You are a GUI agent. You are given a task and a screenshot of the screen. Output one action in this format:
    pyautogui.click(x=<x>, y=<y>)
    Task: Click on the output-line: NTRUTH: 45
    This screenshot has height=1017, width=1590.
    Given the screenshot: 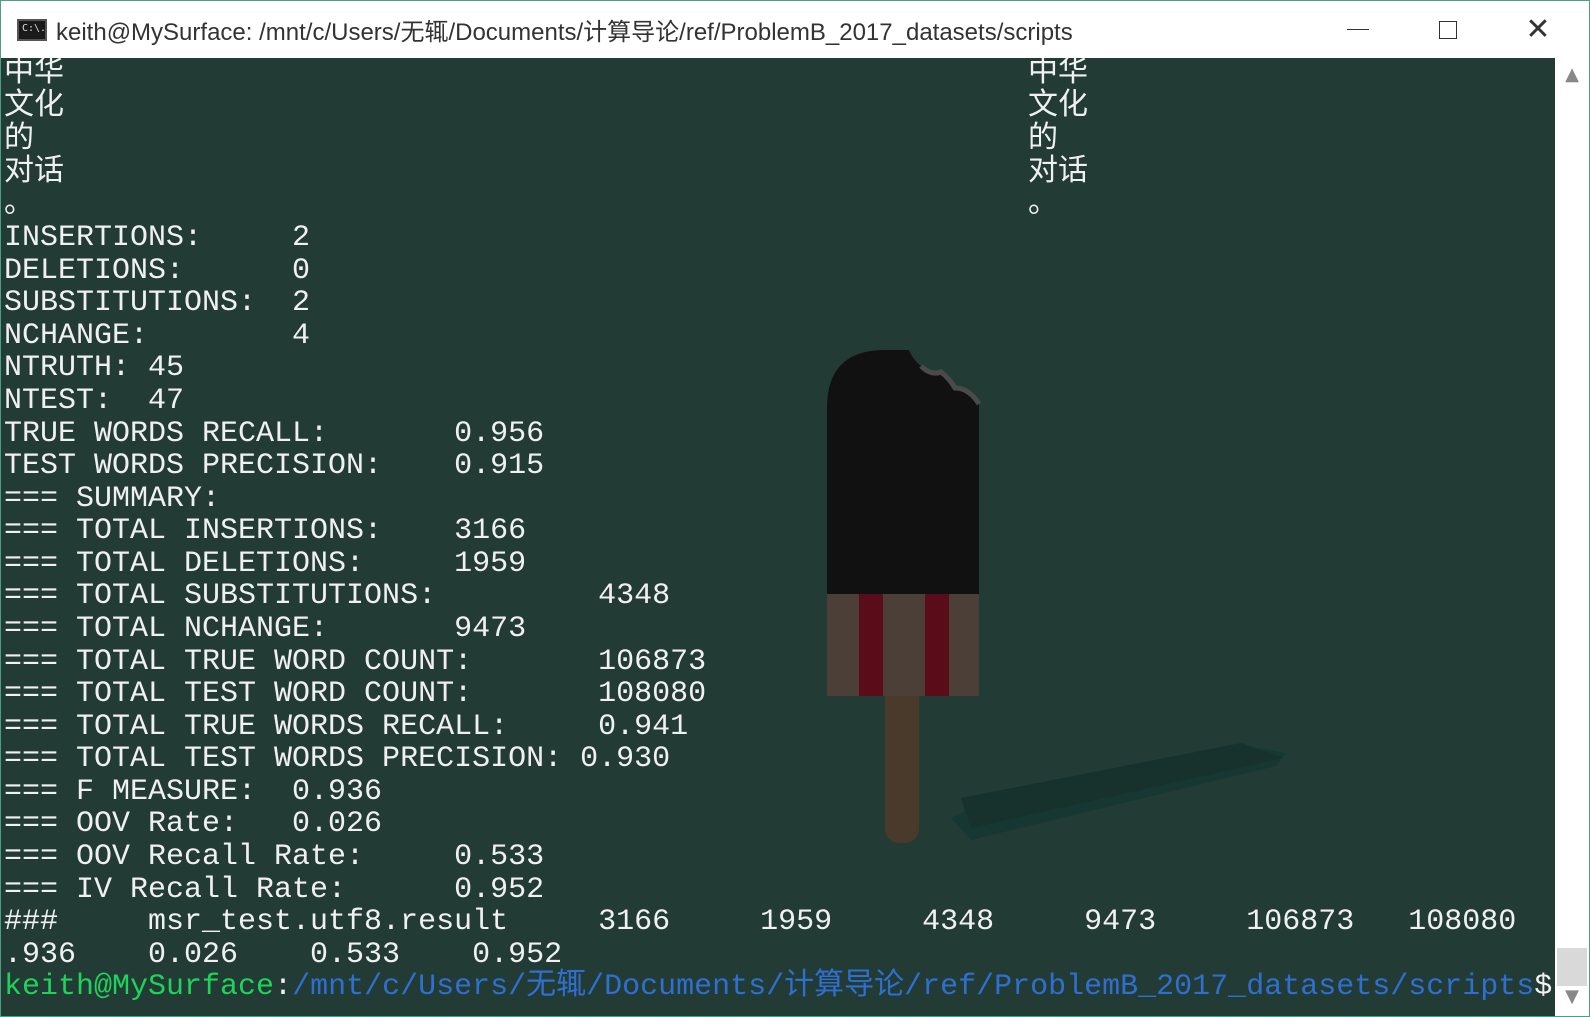 What is the action you would take?
    pyautogui.click(x=94, y=368)
    